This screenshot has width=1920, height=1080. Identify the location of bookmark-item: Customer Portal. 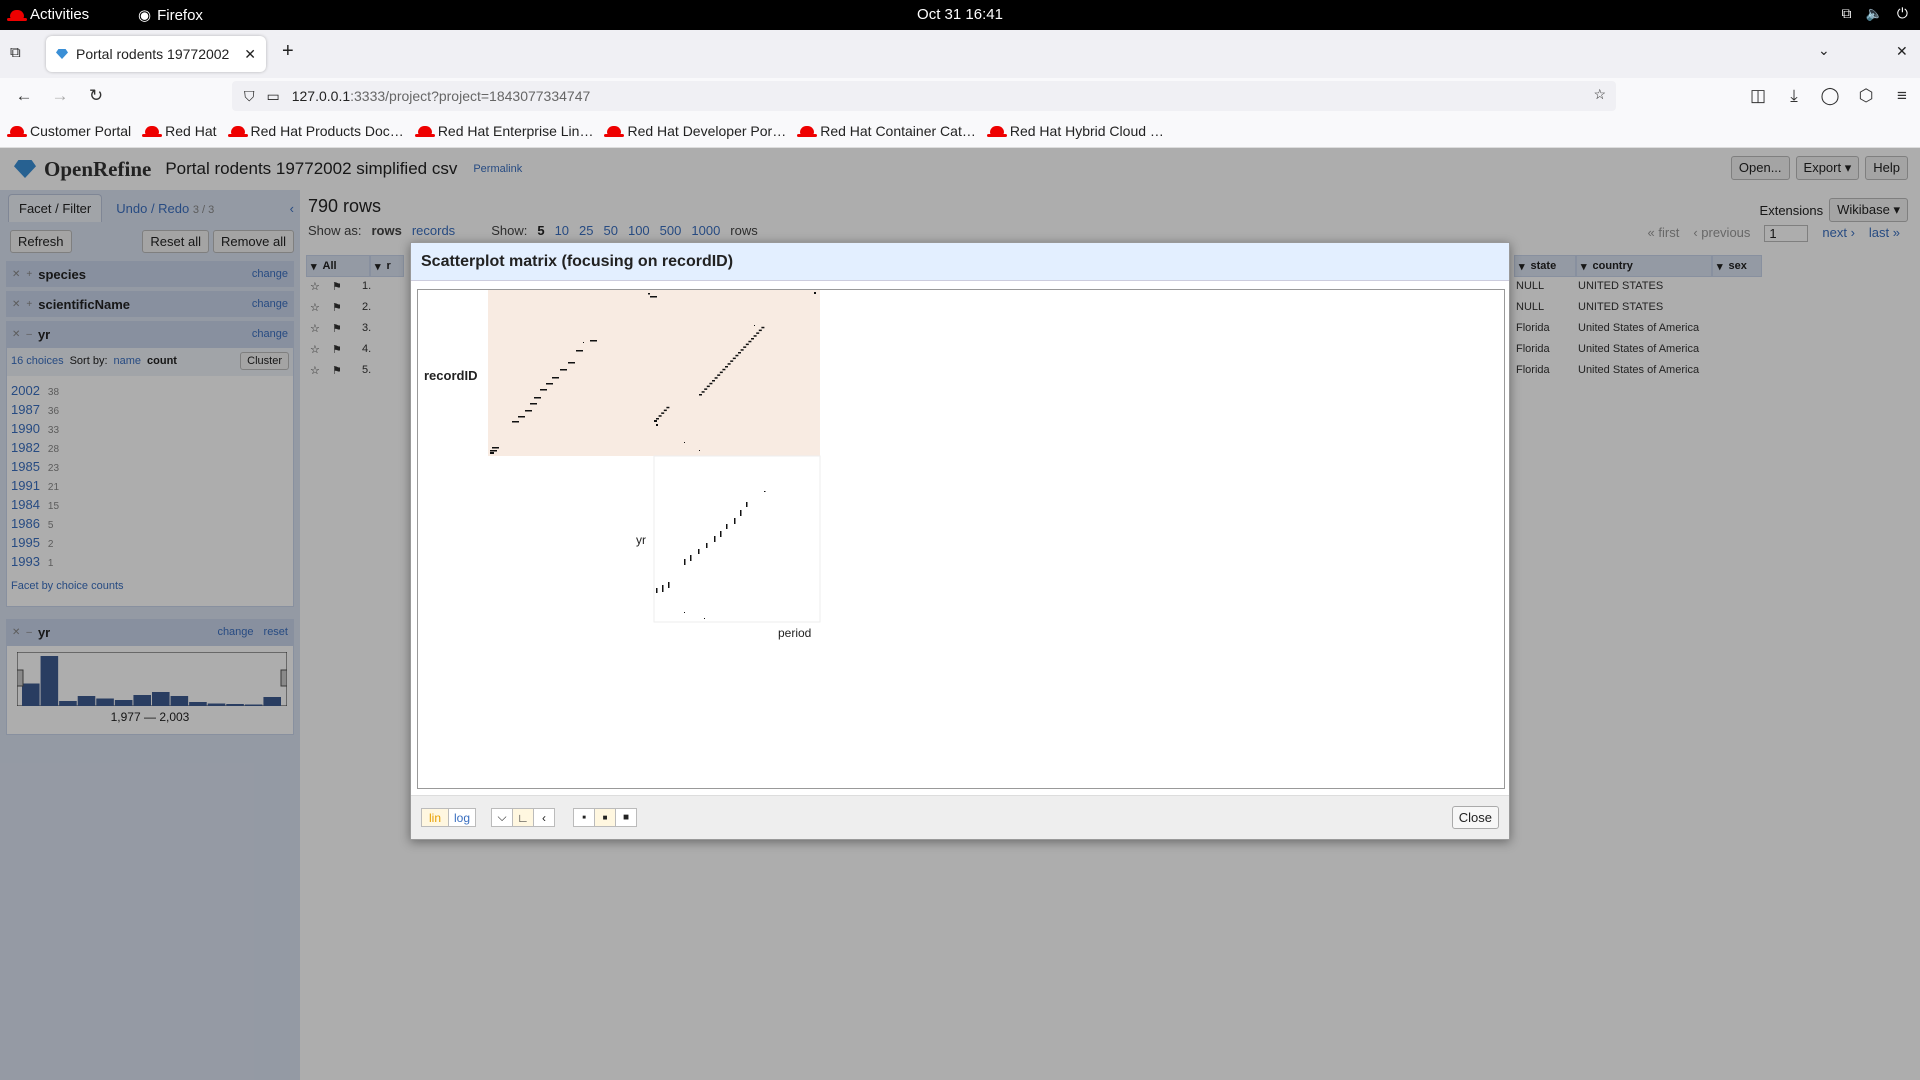
(69, 131).